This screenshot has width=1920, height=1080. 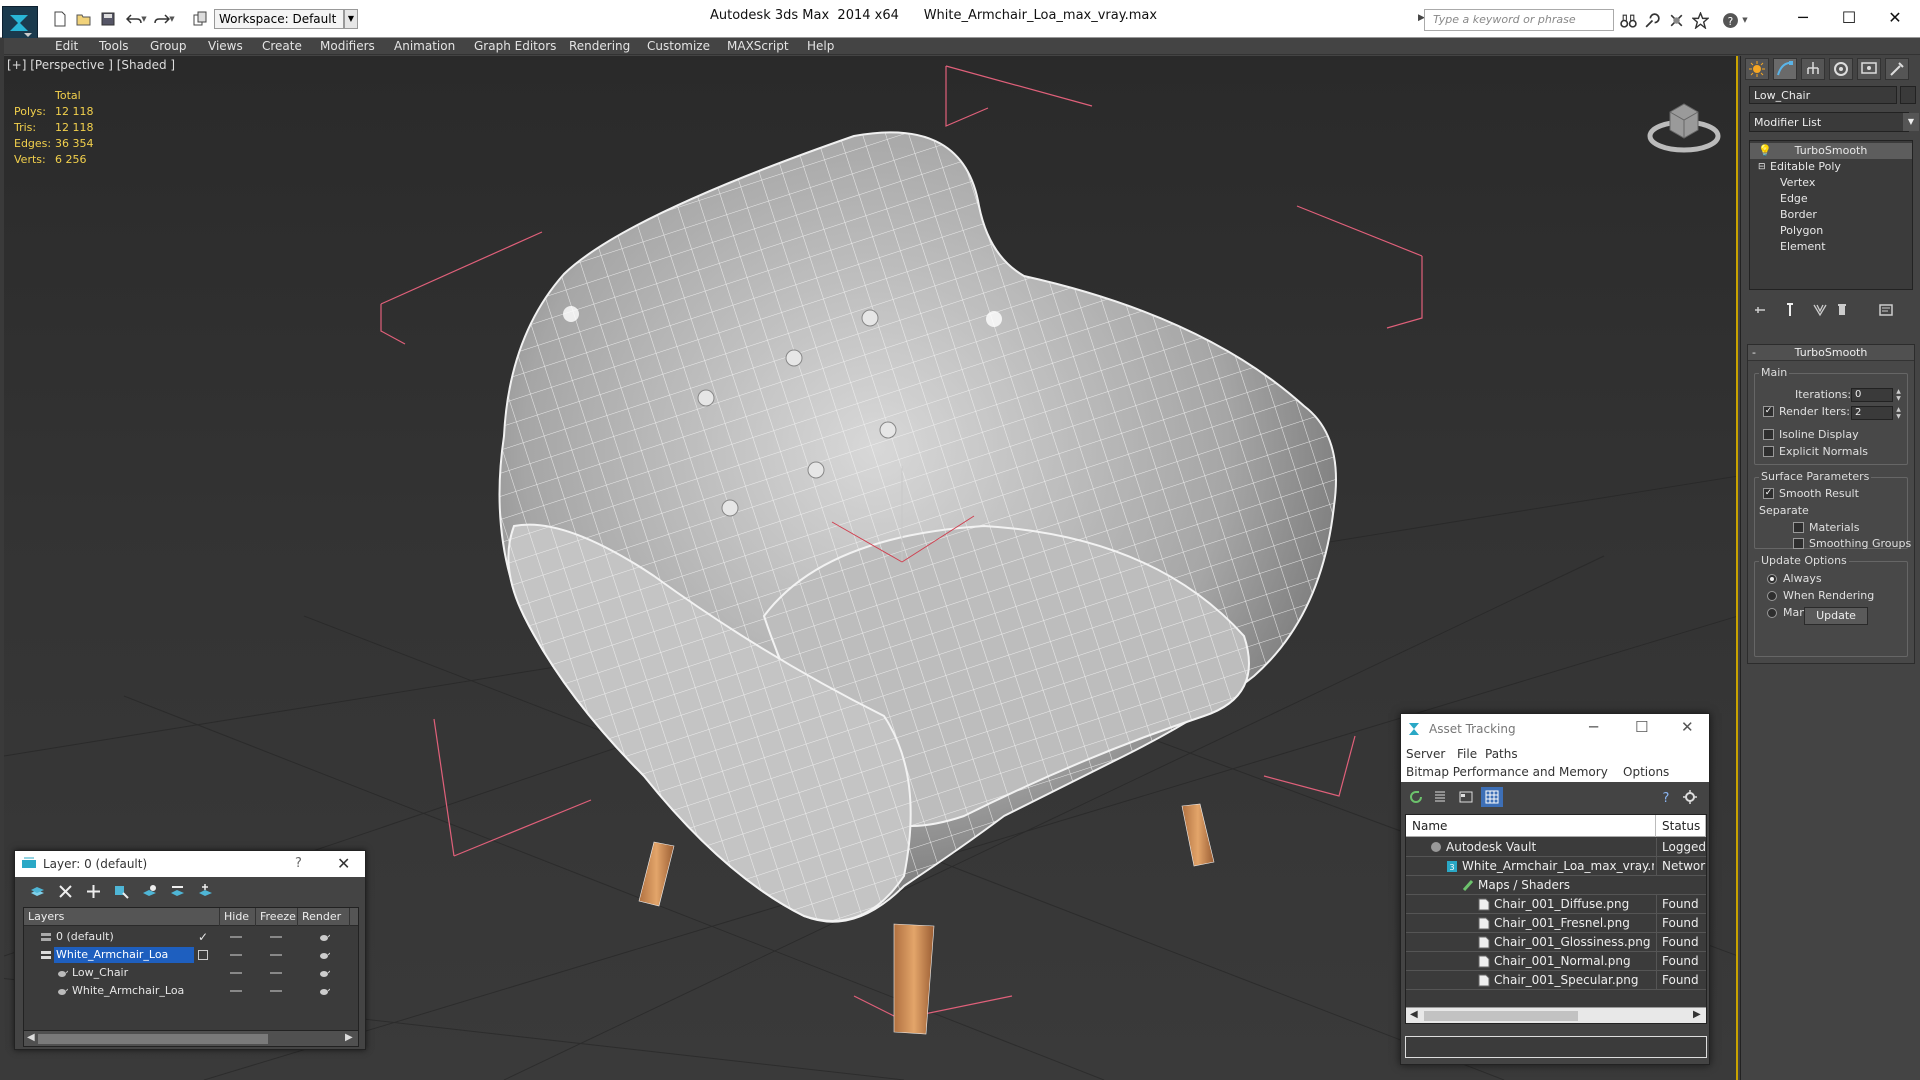 What do you see at coordinates (1831, 247) in the screenshot?
I see `stack-item-element: Element` at bounding box center [1831, 247].